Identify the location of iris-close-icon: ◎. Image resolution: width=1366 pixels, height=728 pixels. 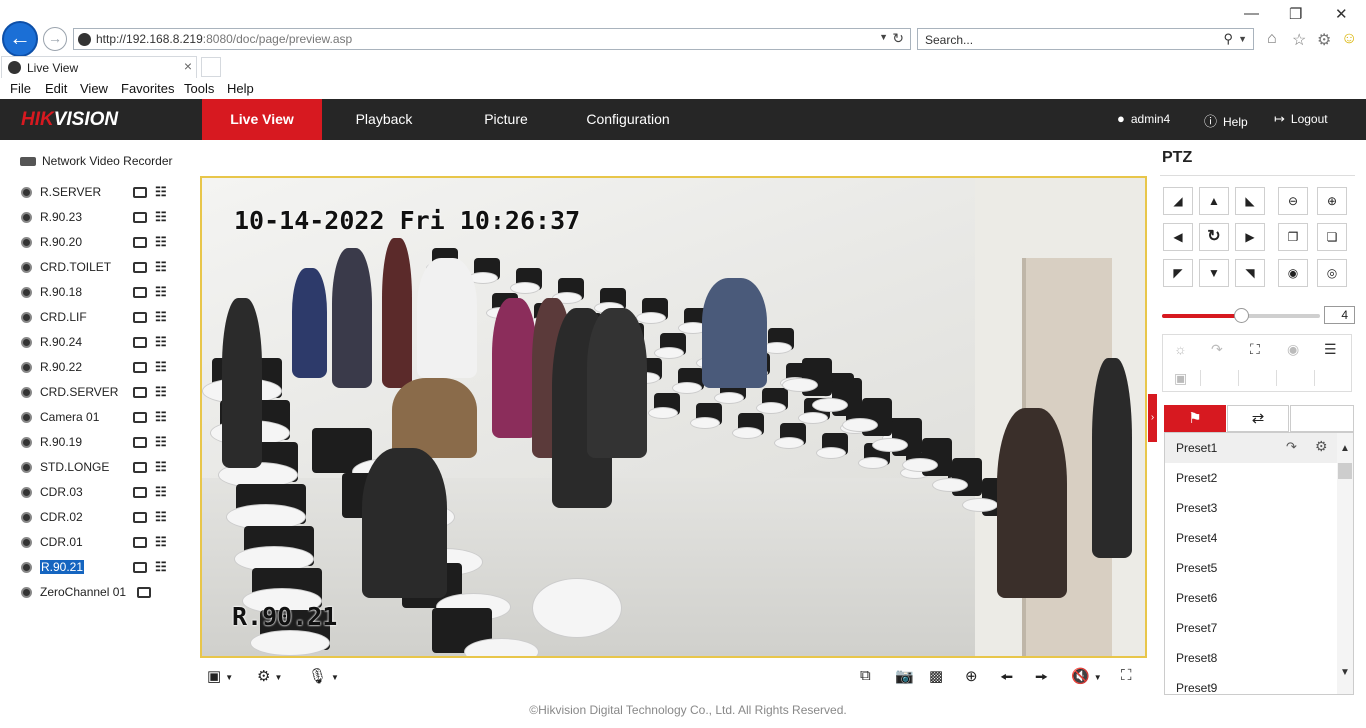
(1332, 273).